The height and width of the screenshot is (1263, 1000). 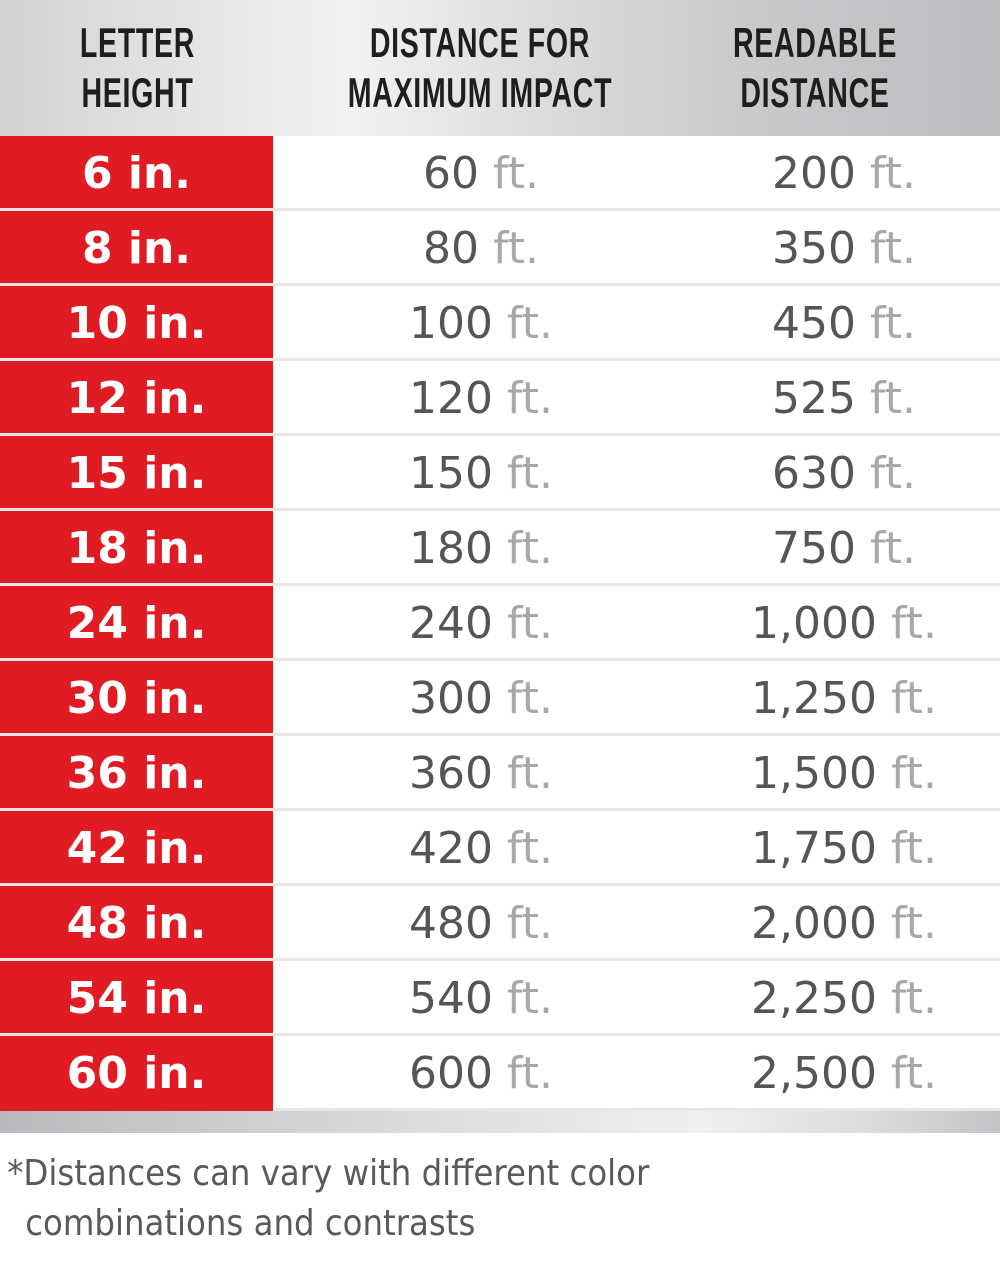 I want to click on max-impact-cell-value: 240, so click(x=451, y=623).